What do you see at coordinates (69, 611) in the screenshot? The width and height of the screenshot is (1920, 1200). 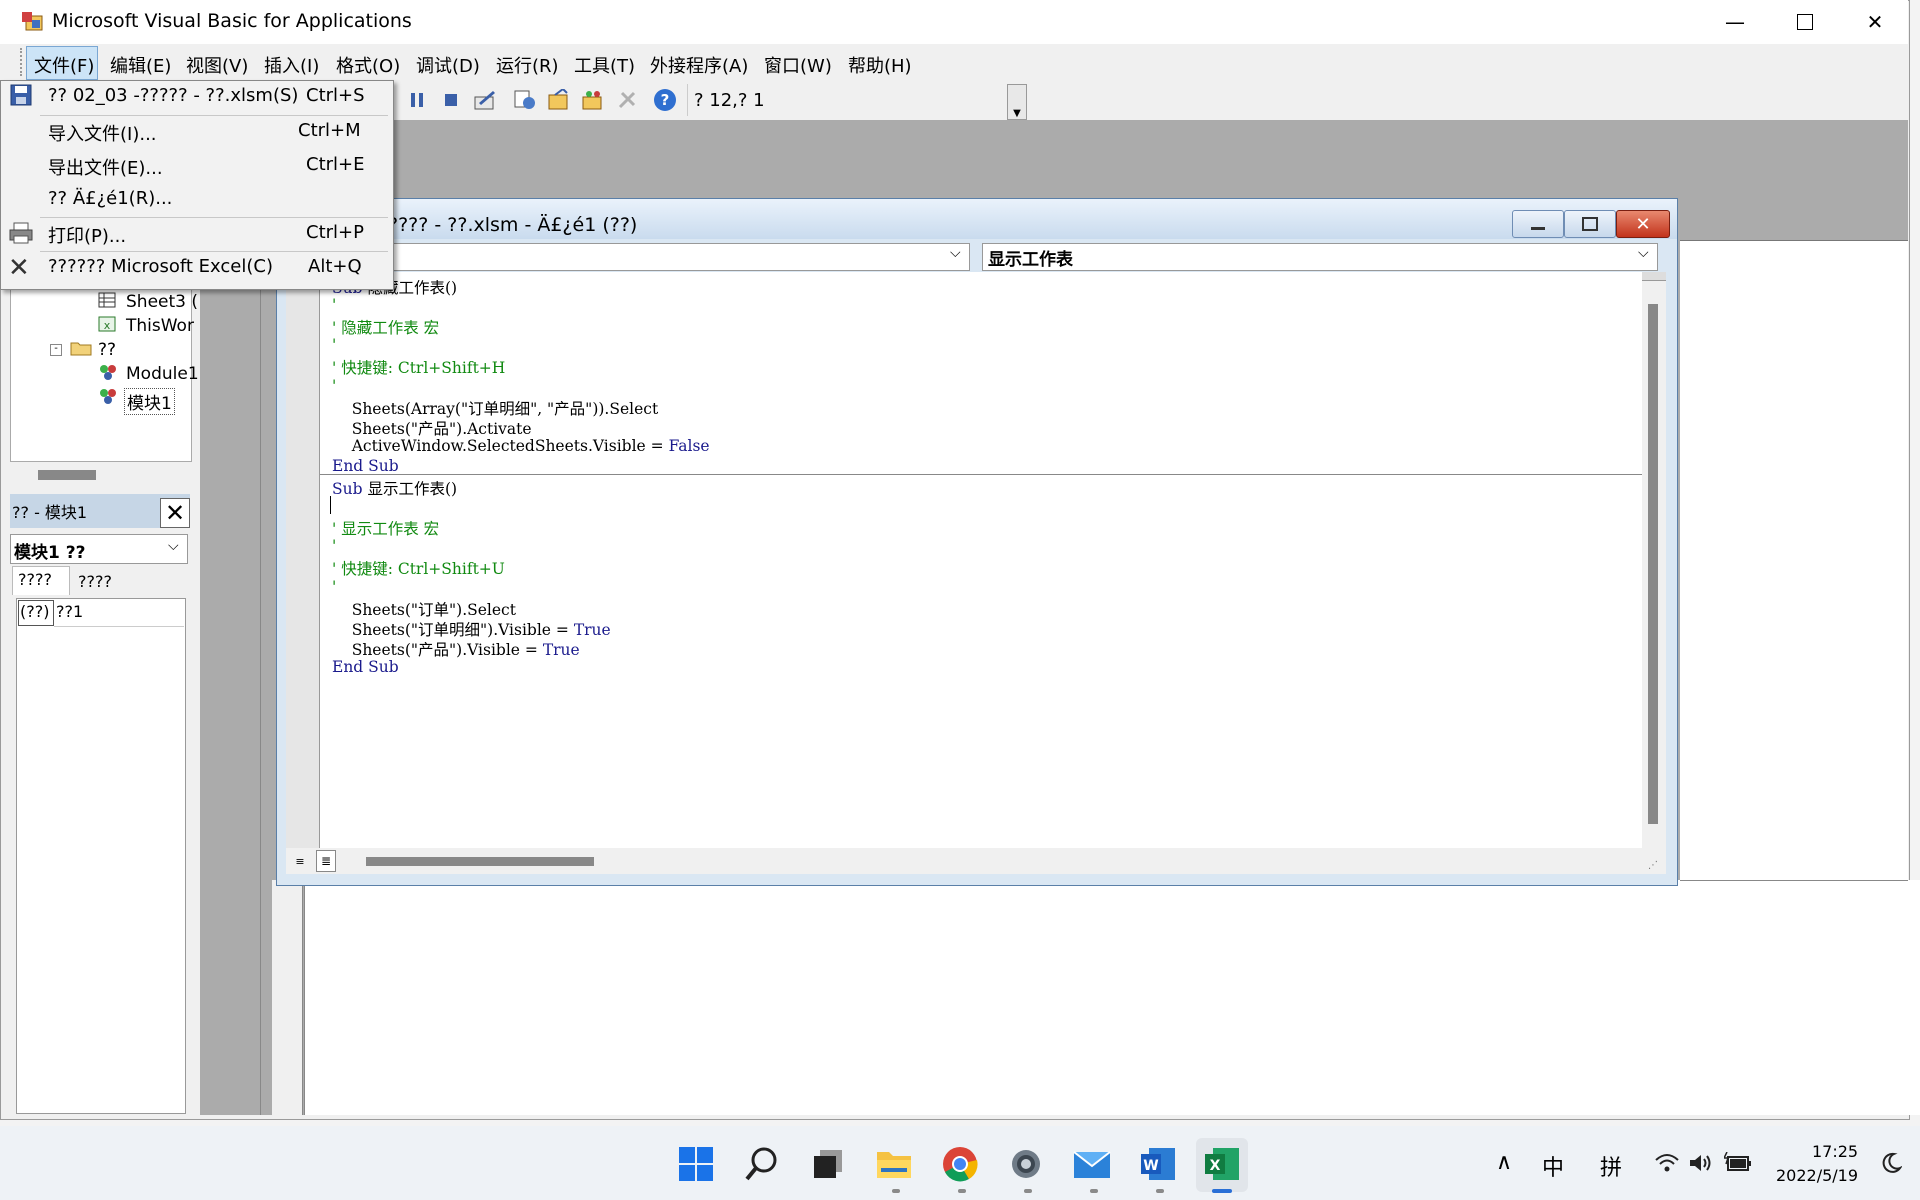 I see `property-value: ??1` at bounding box center [69, 611].